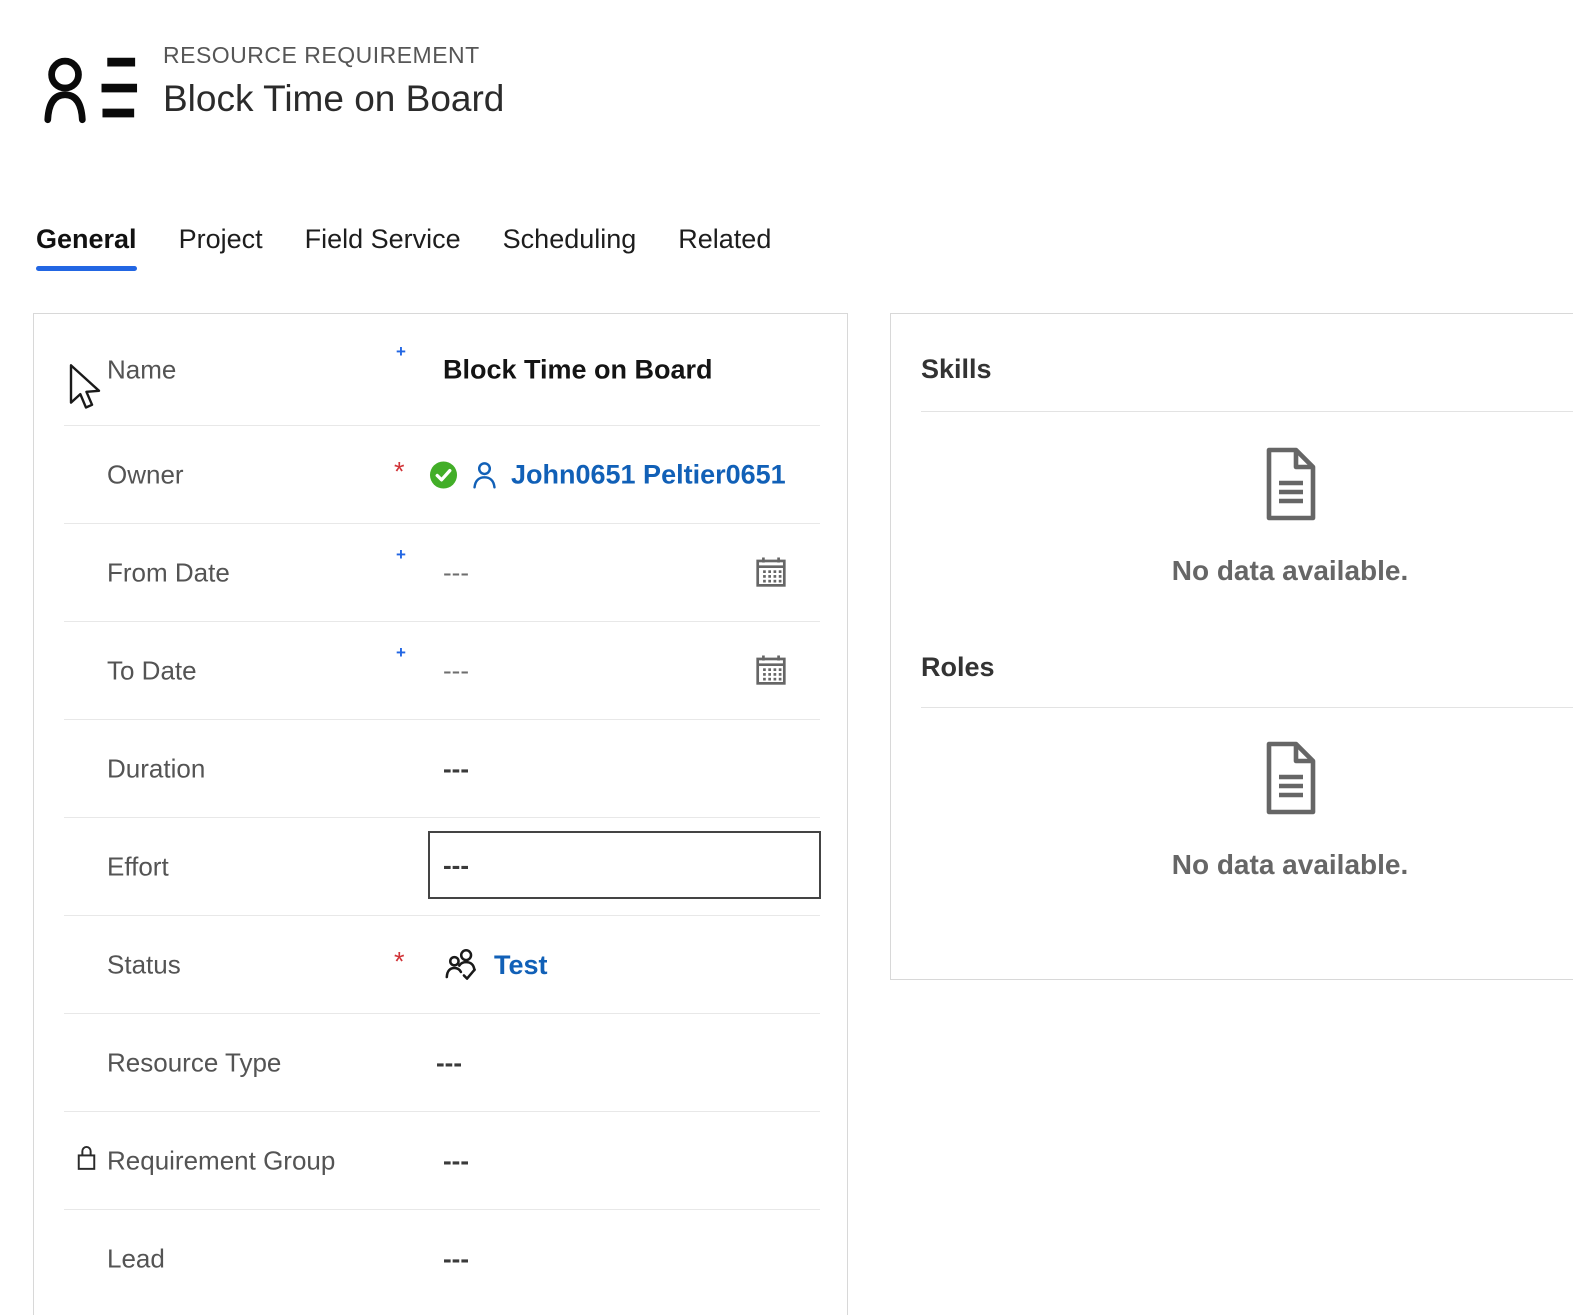 This screenshot has width=1573, height=1315. Describe the element at coordinates (648, 475) in the screenshot. I see `owner-lookup-link: John0651 Peltier0651` at that location.